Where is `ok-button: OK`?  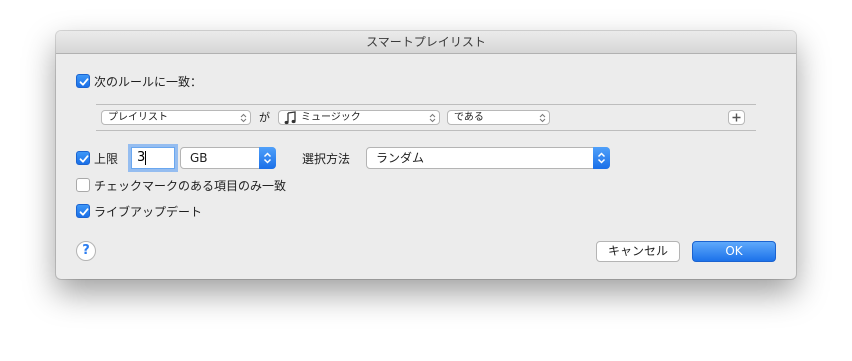 ok-button: OK is located at coordinates (734, 251).